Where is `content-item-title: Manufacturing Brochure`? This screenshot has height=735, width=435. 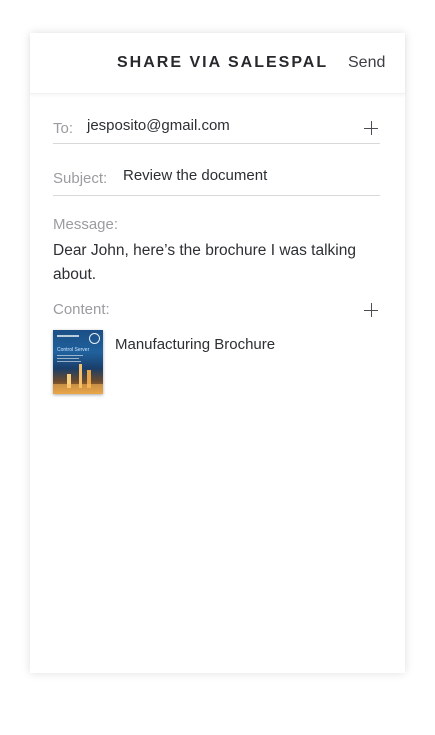
content-item-title: Manufacturing Brochure is located at coordinates (195, 344).